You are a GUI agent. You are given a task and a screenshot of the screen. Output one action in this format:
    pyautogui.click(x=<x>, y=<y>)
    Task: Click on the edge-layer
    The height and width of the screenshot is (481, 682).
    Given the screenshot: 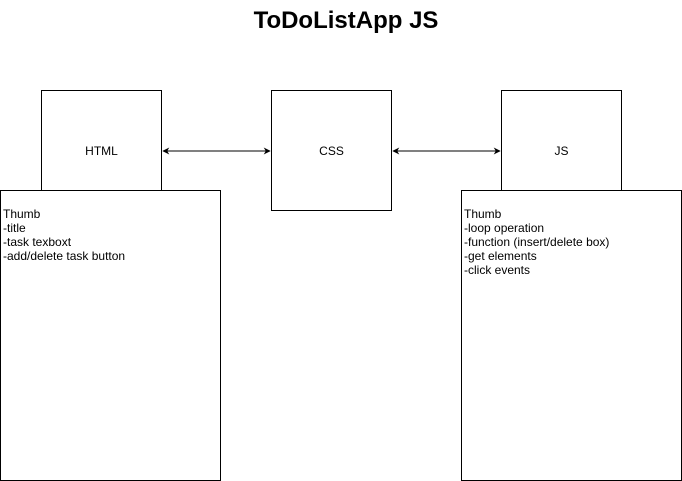 What is the action you would take?
    pyautogui.click(x=331, y=151)
    